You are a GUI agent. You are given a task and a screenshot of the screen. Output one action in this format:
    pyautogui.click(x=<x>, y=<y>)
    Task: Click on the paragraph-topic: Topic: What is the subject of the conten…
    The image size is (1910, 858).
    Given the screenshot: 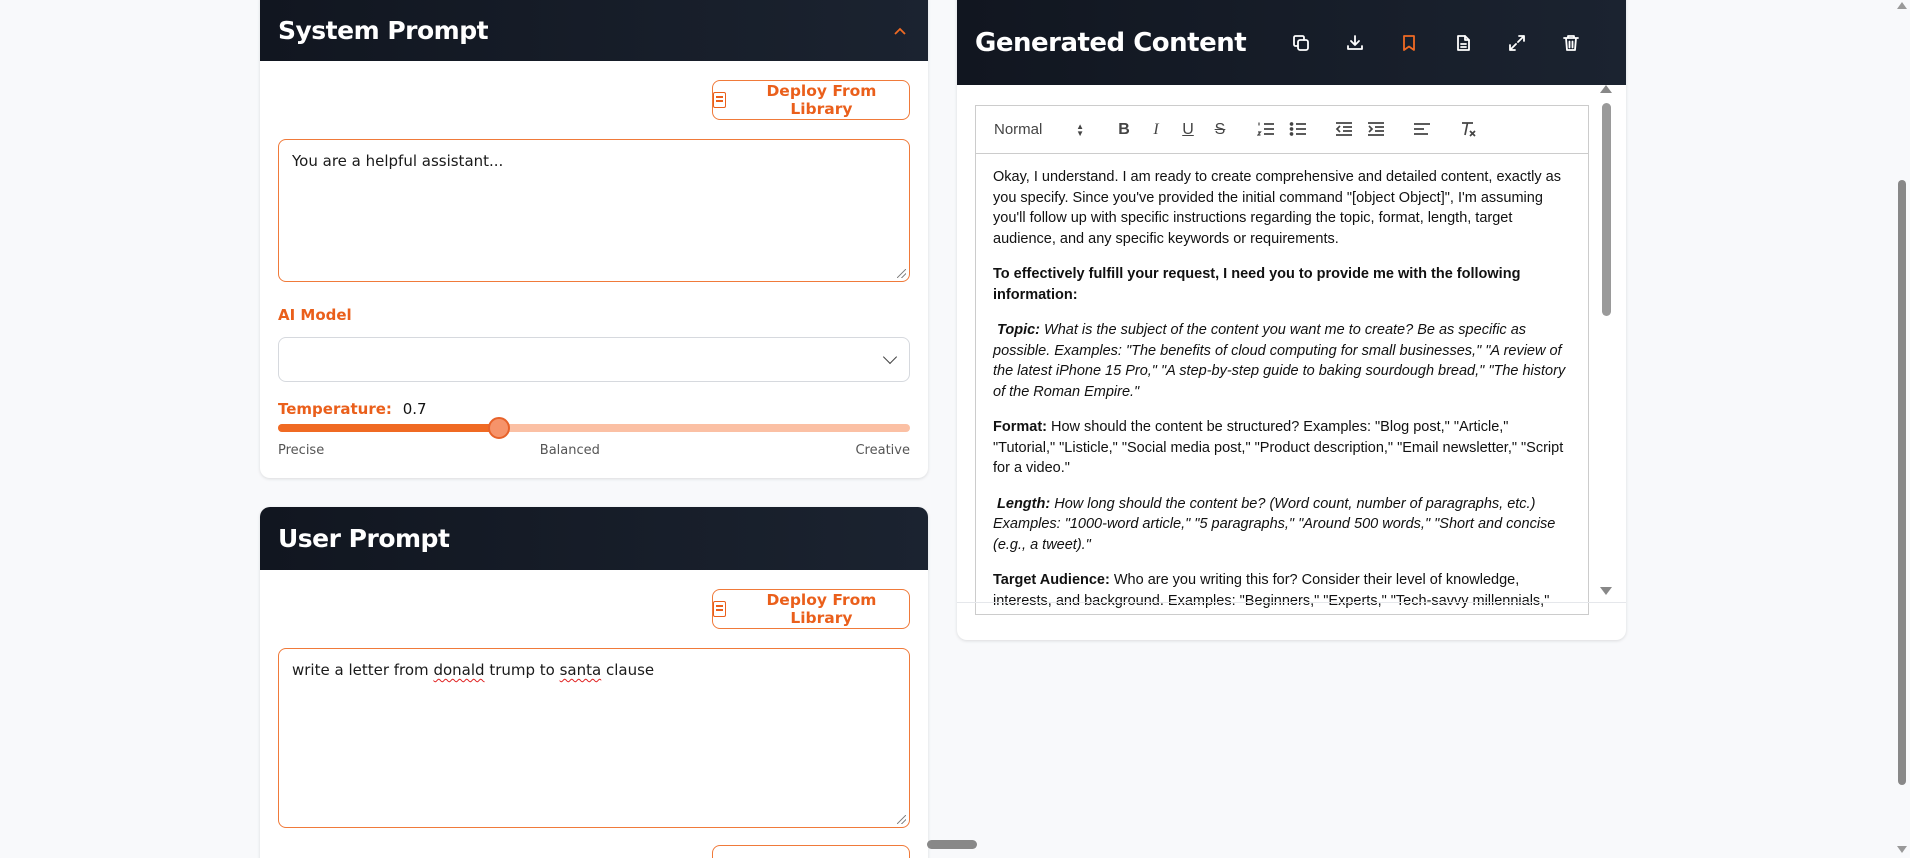 What is the action you would take?
    pyautogui.click(x=1283, y=361)
    